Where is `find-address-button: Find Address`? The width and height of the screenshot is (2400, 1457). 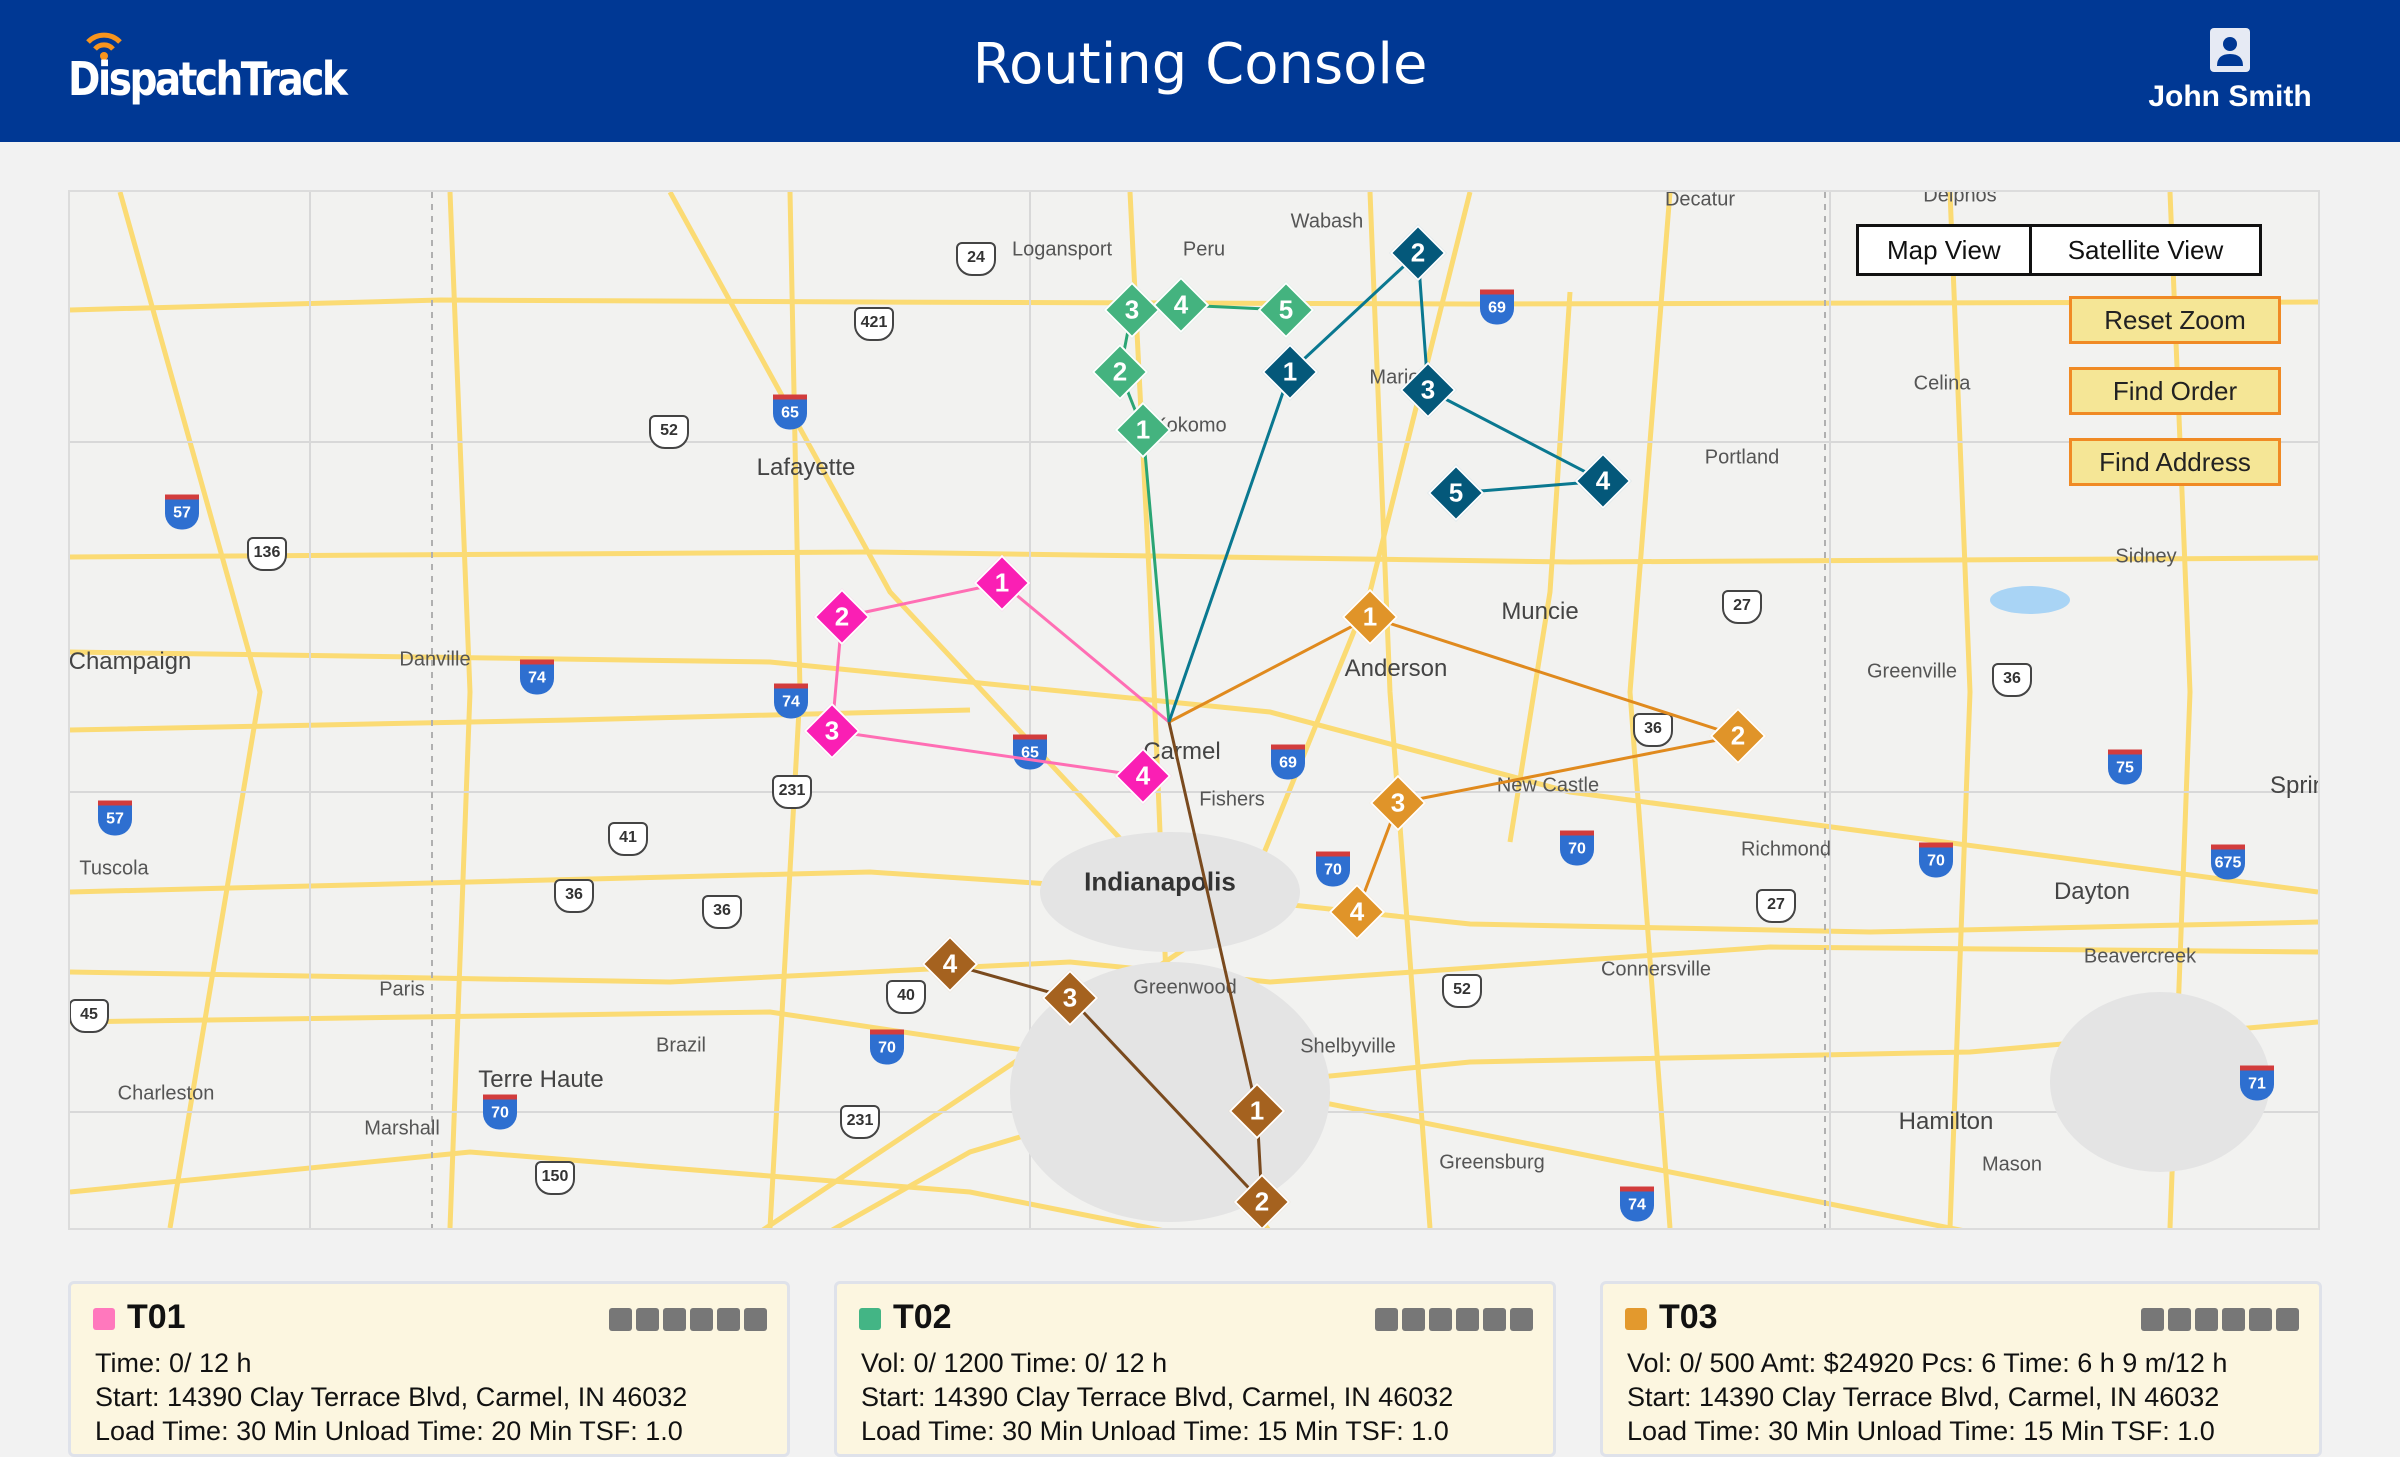
find-address-button: Find Address is located at coordinates (2175, 462).